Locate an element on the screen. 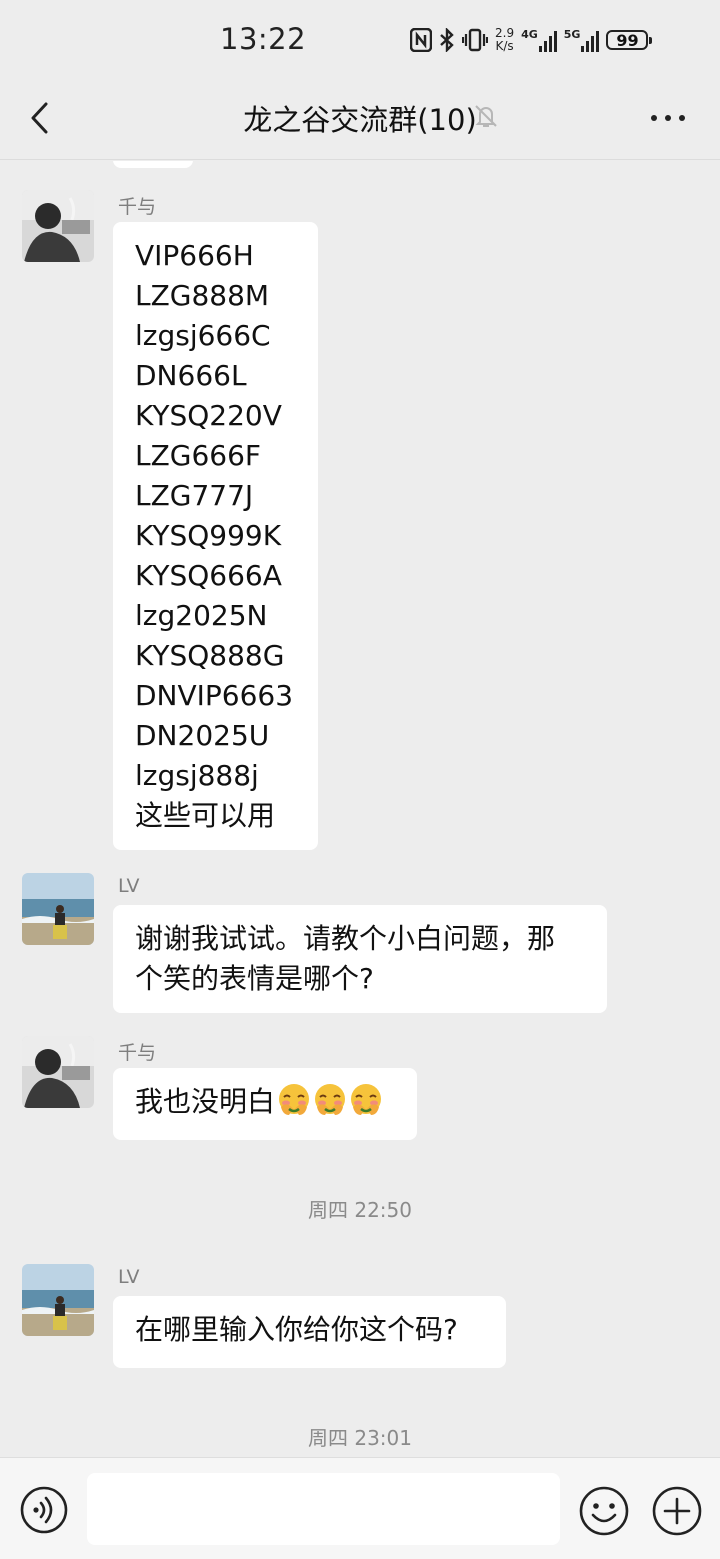 This screenshot has height=1559, width=720. title-wrap: 龙之谷交流群(10) is located at coordinates (360, 118).